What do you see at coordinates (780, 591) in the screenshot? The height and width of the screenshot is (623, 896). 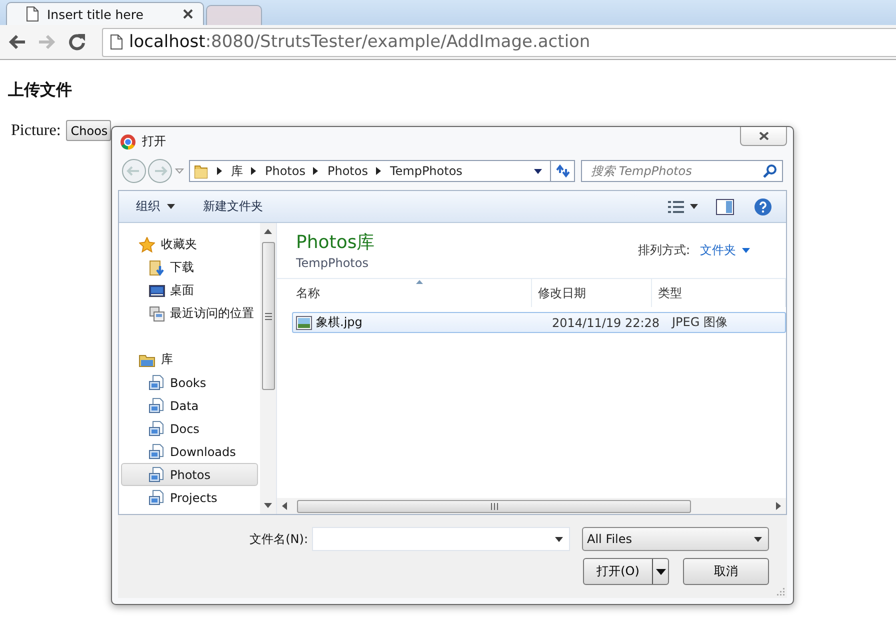 I see `resize-grip-icon` at bounding box center [780, 591].